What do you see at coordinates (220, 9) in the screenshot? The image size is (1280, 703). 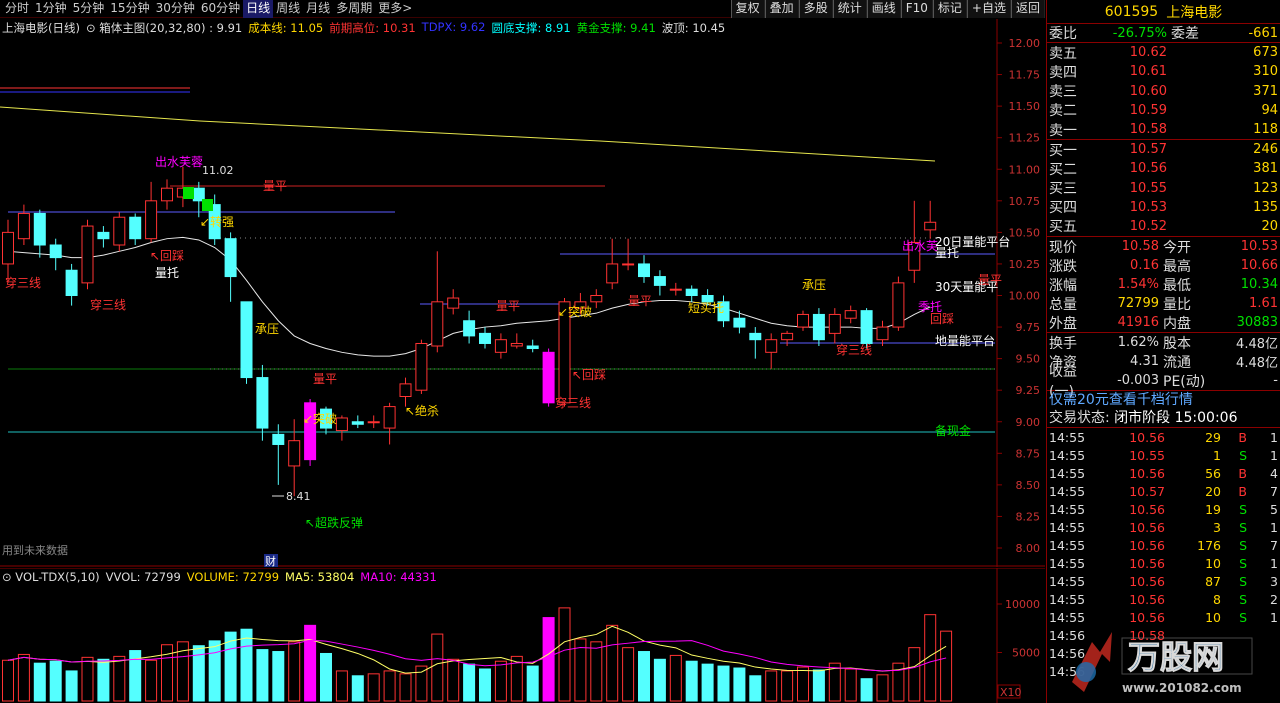 I see `tab-period-5: 60分钟` at bounding box center [220, 9].